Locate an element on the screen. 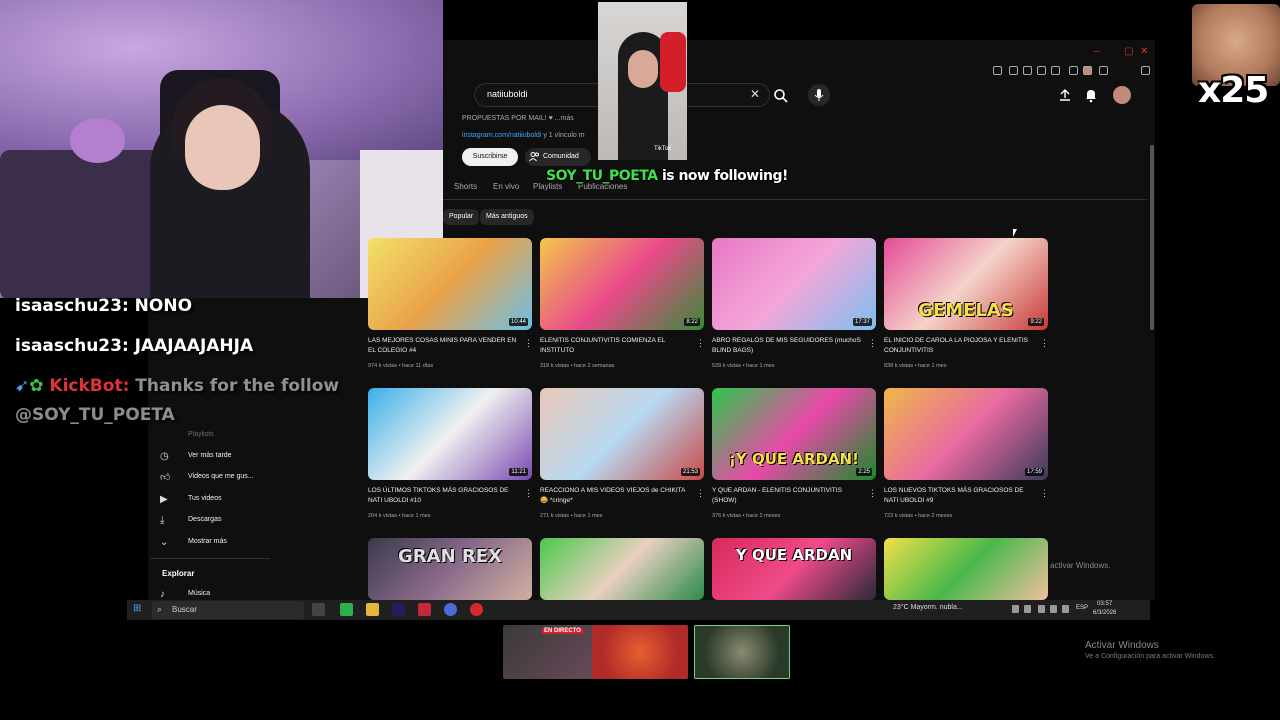 The height and width of the screenshot is (720, 1280). windows-start-icon: ⊞ is located at coordinates (138, 609).